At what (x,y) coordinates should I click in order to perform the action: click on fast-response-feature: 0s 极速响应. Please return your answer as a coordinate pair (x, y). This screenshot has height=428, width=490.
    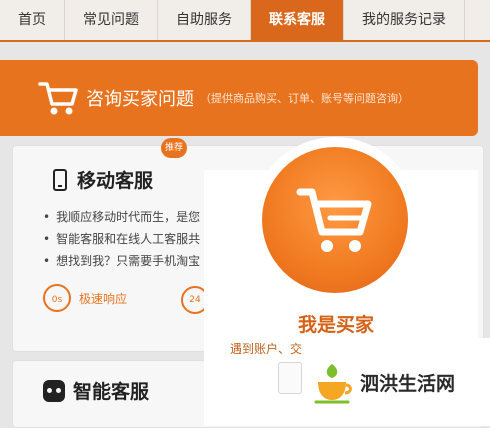
    Looking at the image, I should click on (85, 298).